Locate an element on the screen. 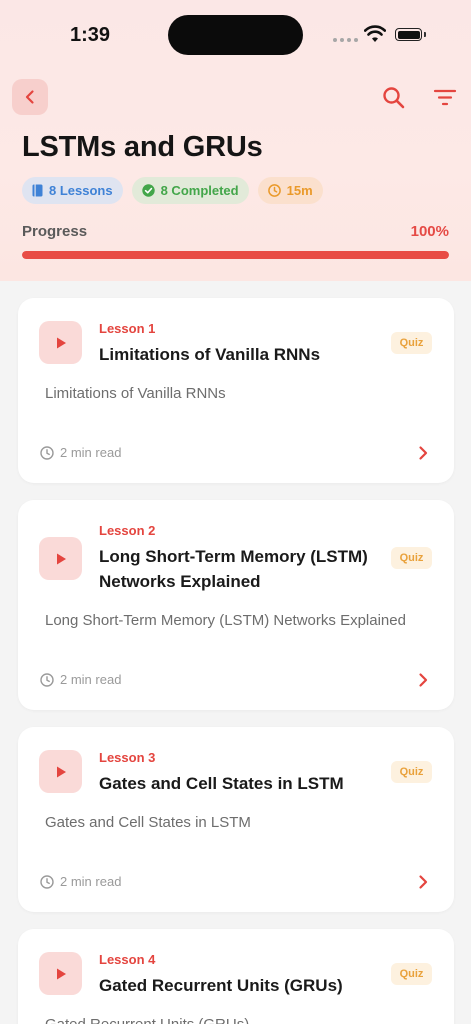 This screenshot has width=471, height=1024. progress-bar-fill is located at coordinates (235, 255).